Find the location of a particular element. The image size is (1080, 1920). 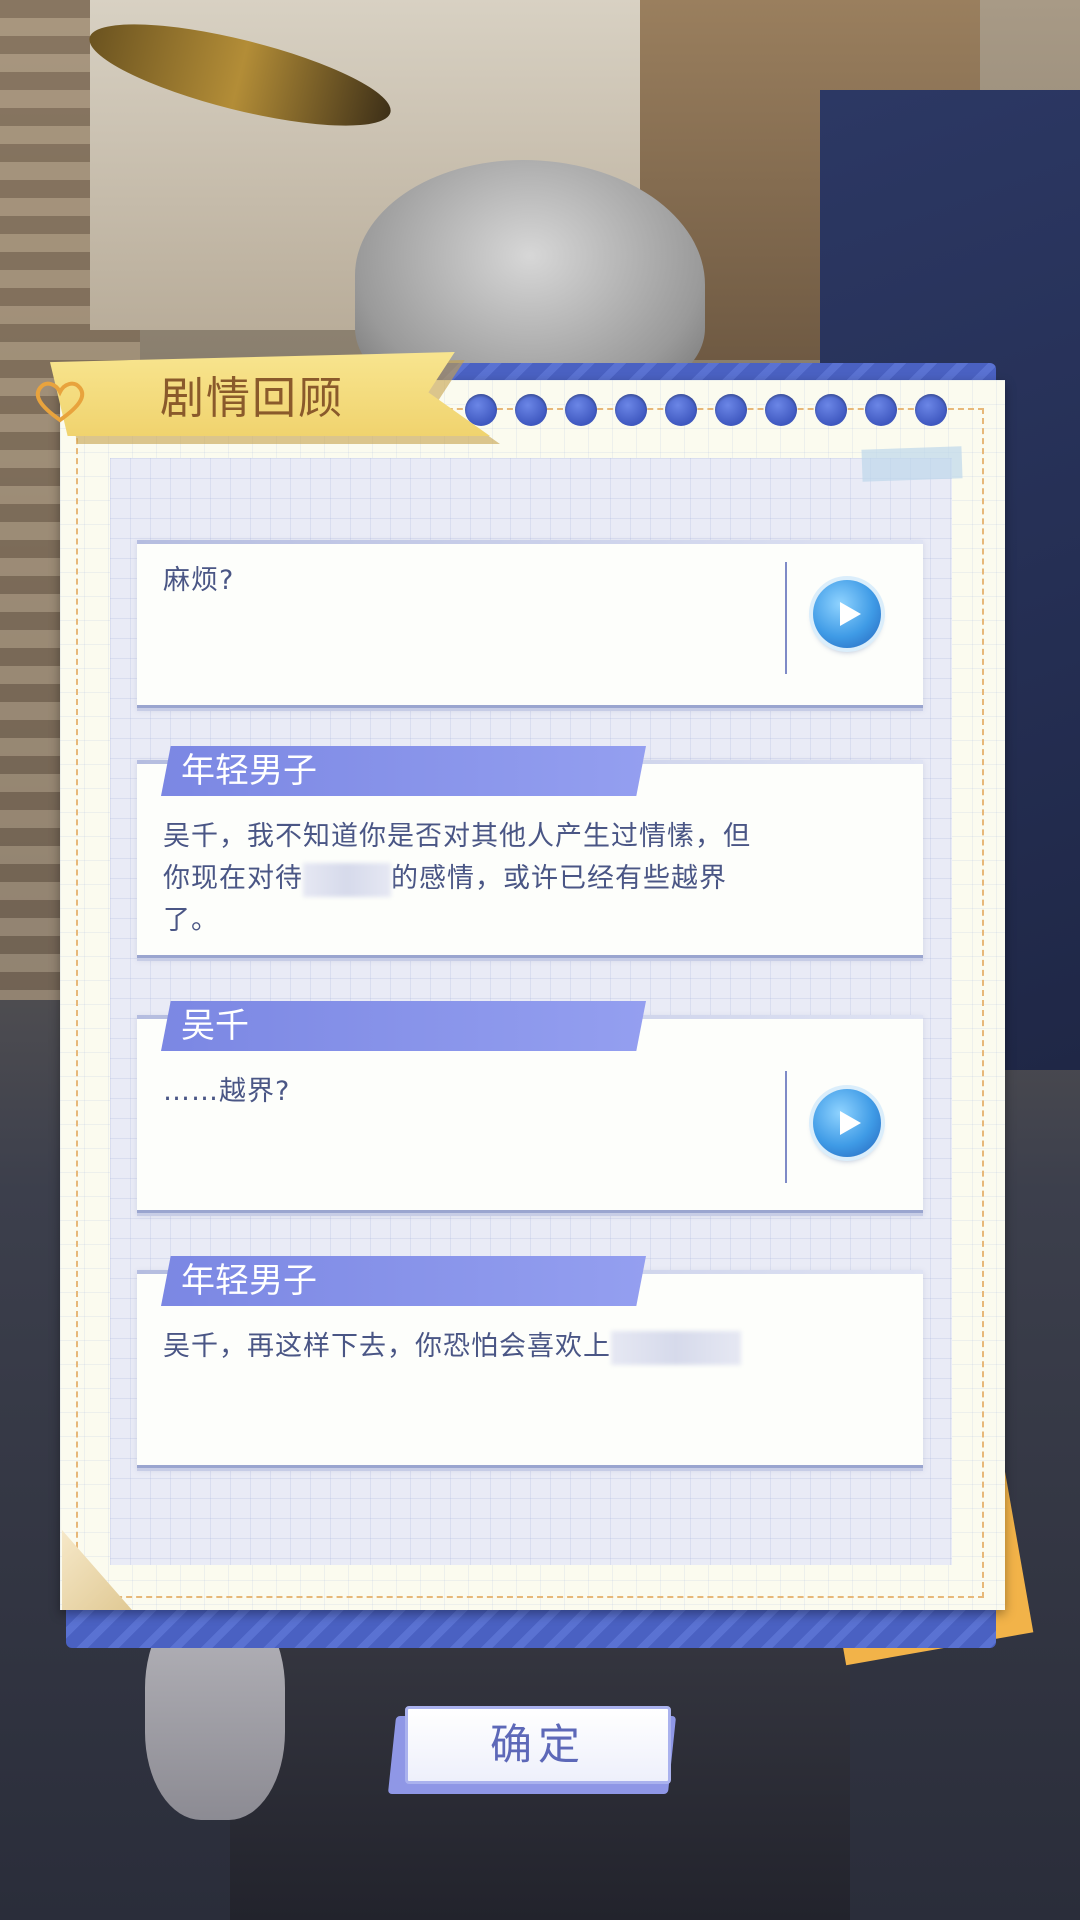

dialogue-text: 麻烦? is located at coordinates (199, 580).